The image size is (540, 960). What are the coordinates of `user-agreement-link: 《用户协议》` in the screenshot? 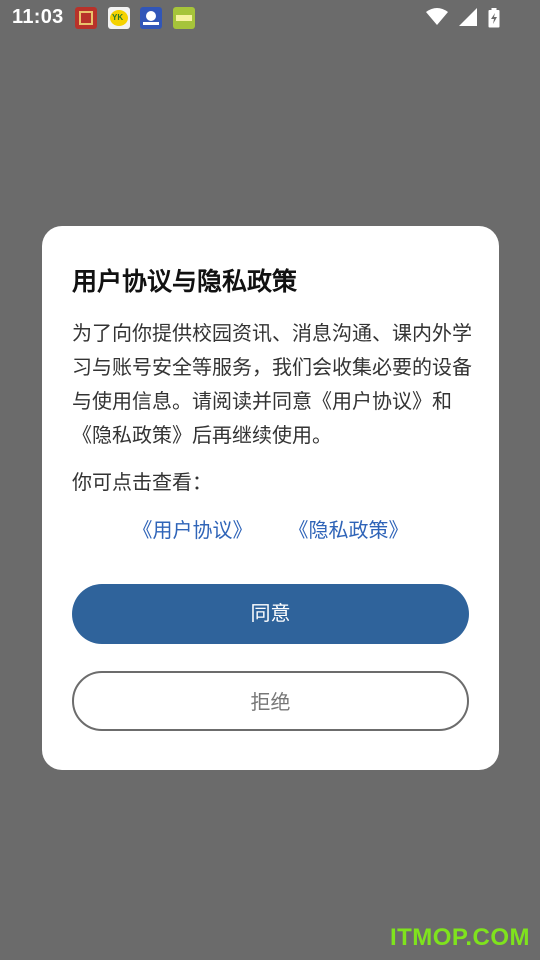 It's located at (193, 530).